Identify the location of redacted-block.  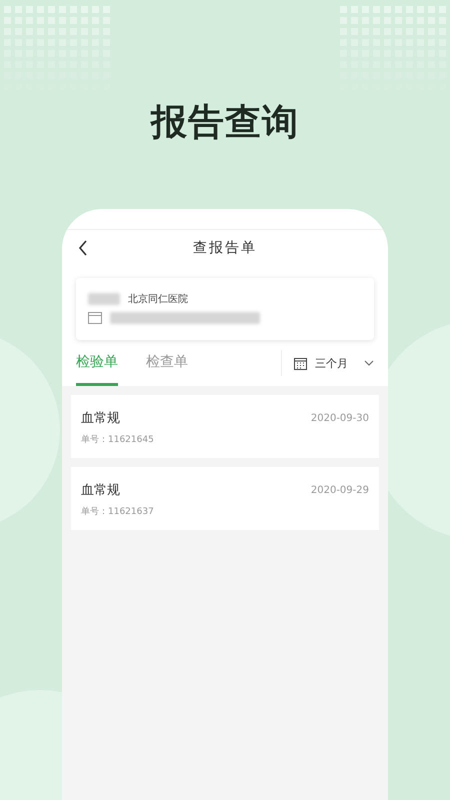
(104, 299).